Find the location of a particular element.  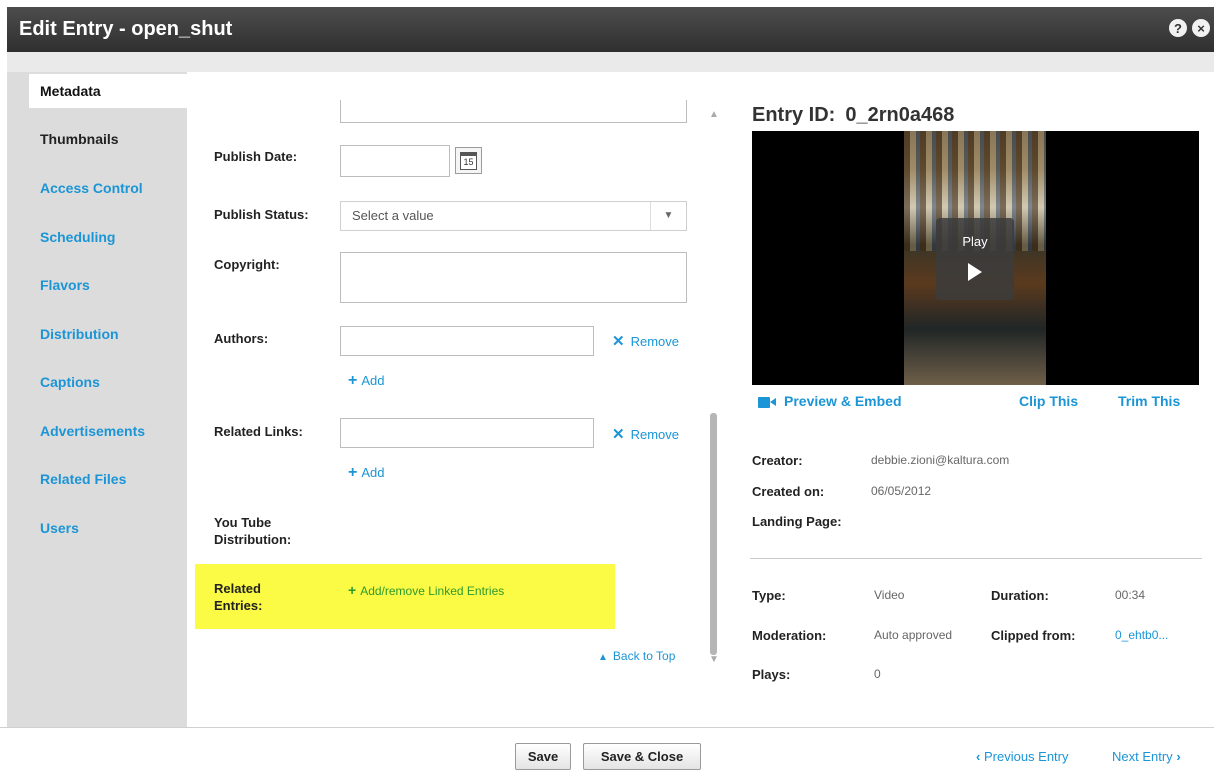

next-entry-label: Next Entry is located at coordinates (1142, 756).